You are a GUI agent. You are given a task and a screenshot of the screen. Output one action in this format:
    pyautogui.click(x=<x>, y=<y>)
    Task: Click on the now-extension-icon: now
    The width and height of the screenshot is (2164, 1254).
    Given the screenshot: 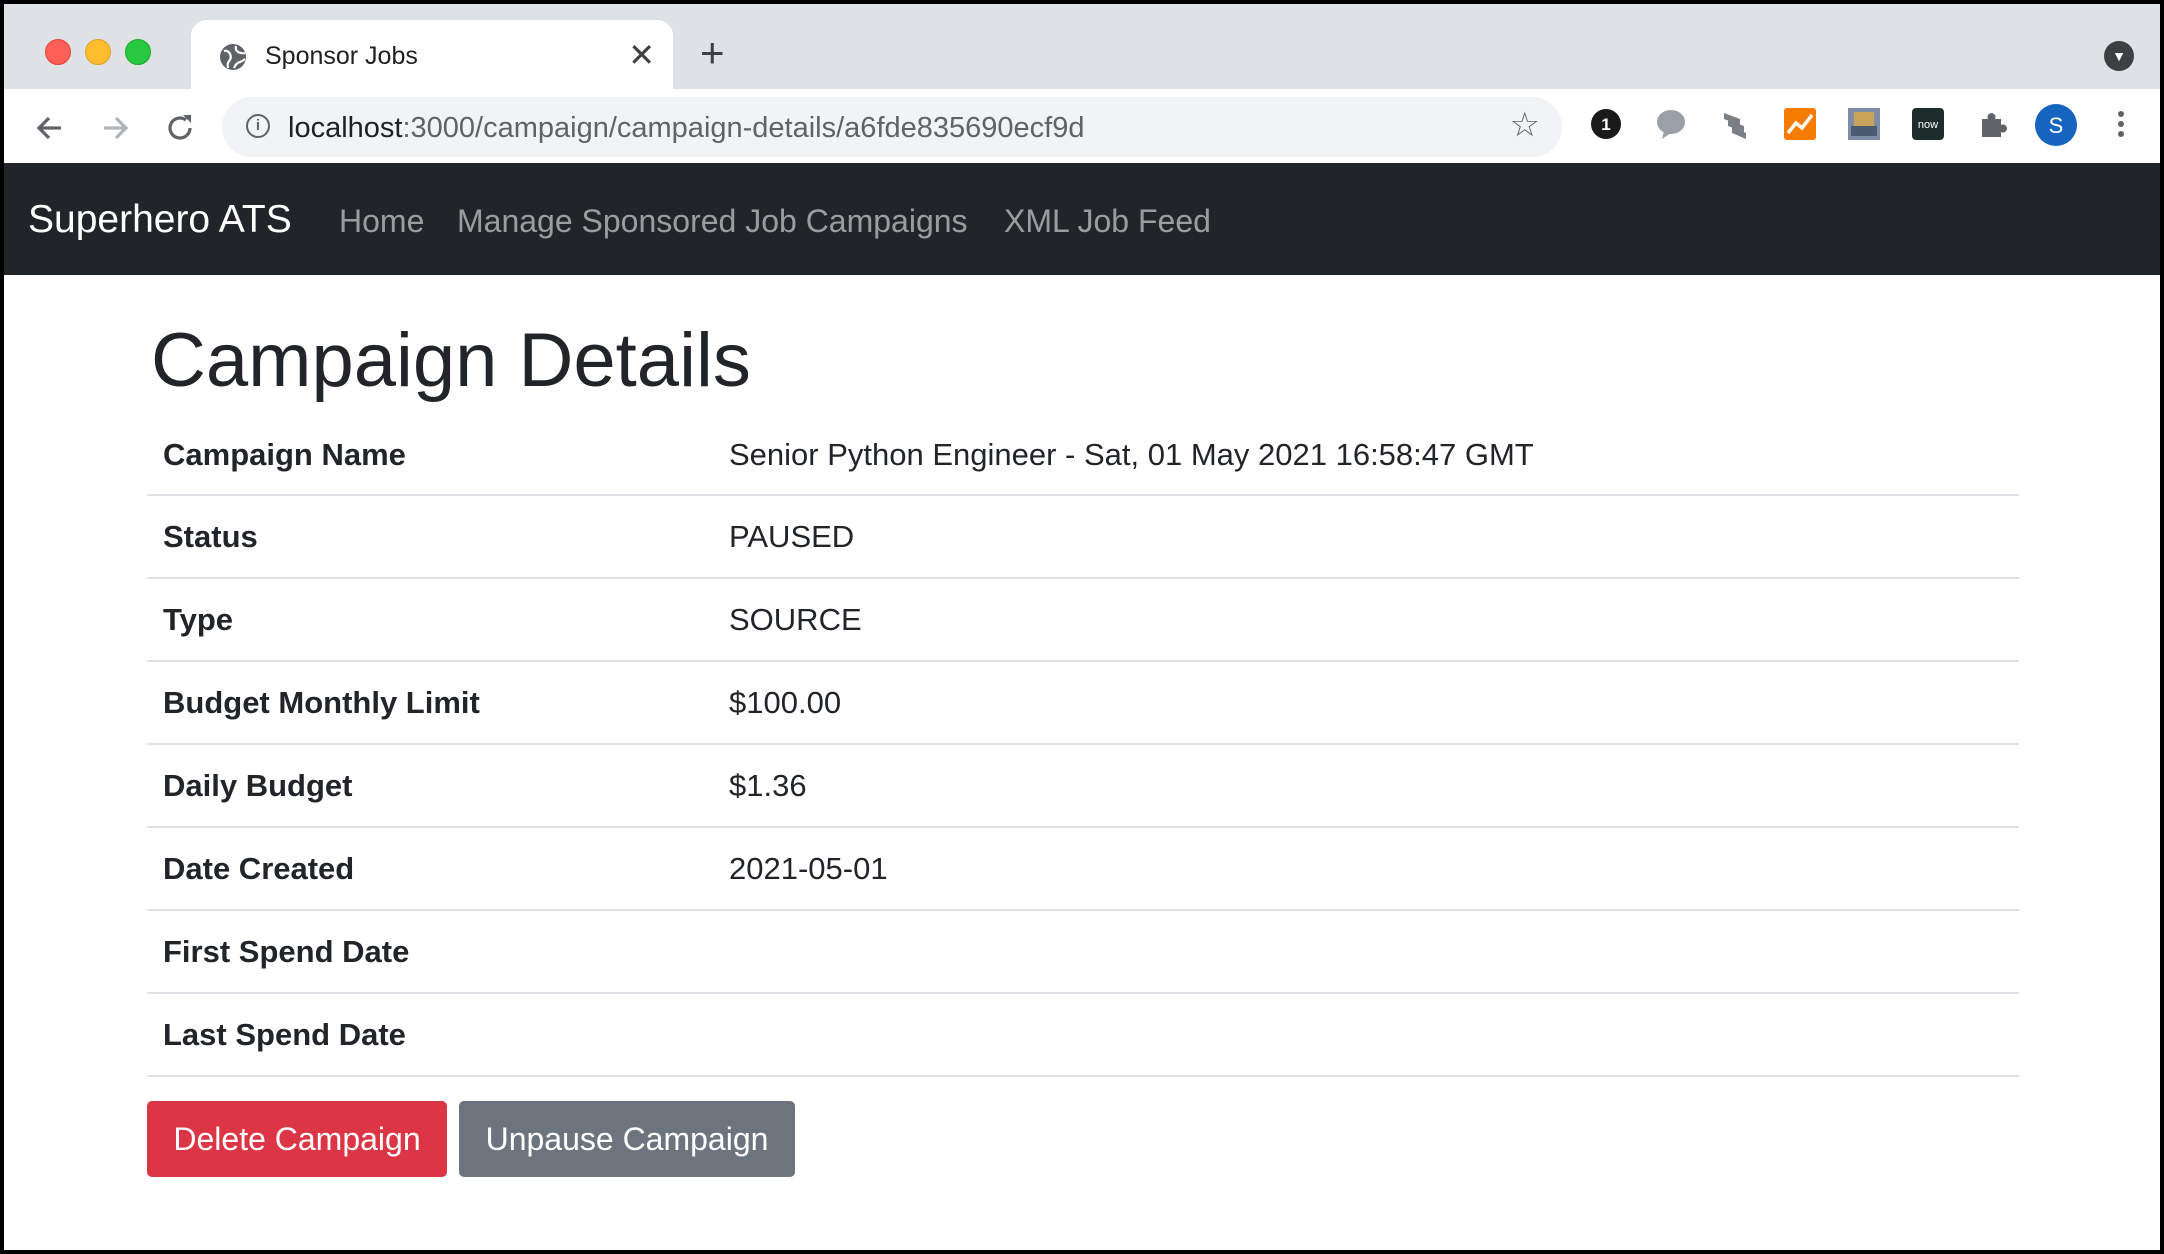 What is the action you would take?
    pyautogui.click(x=1928, y=124)
    